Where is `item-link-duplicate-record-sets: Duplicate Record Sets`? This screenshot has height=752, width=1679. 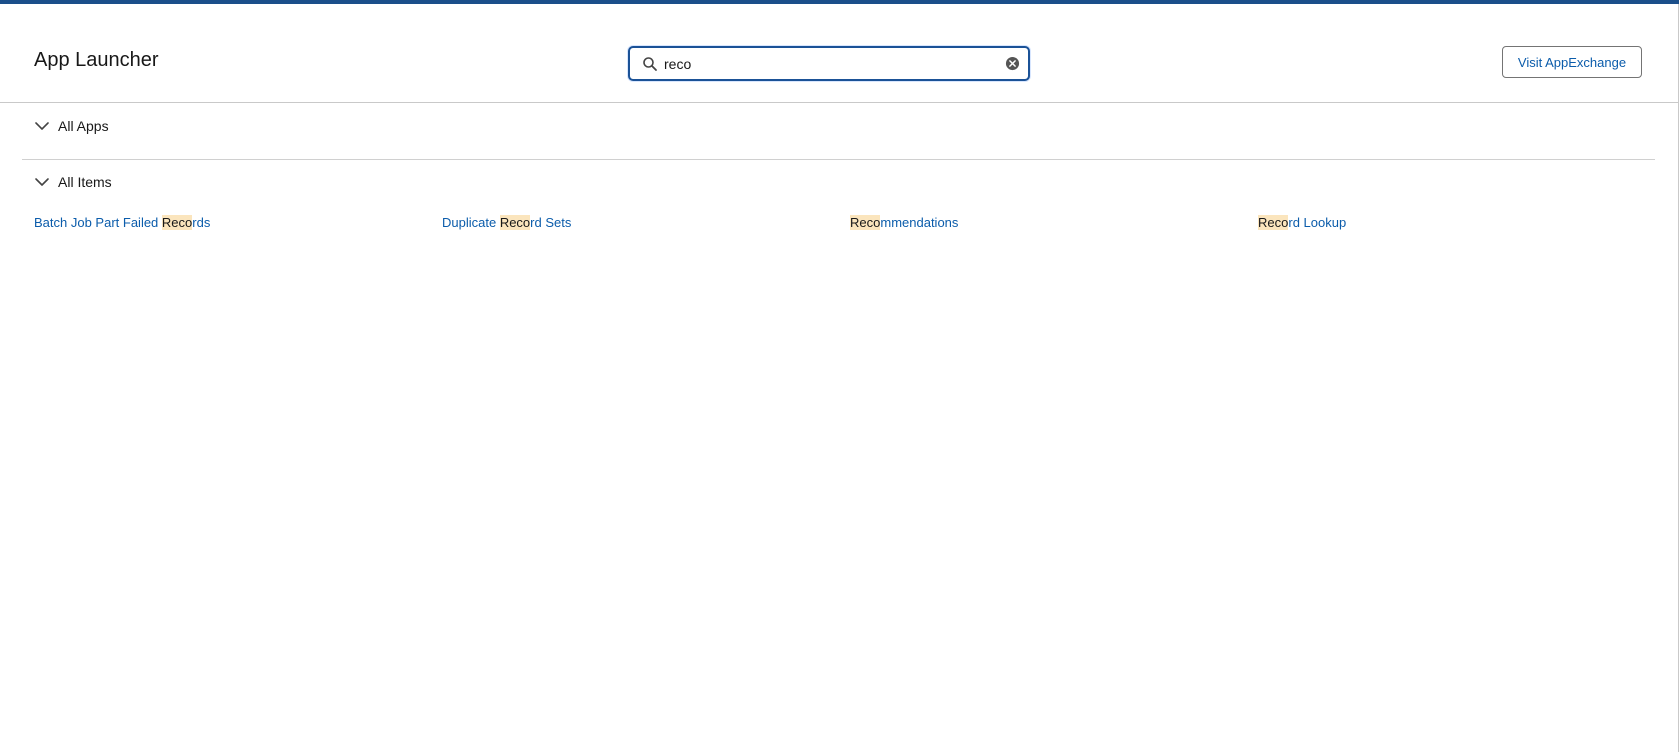 item-link-duplicate-record-sets: Duplicate Record Sets is located at coordinates (506, 222).